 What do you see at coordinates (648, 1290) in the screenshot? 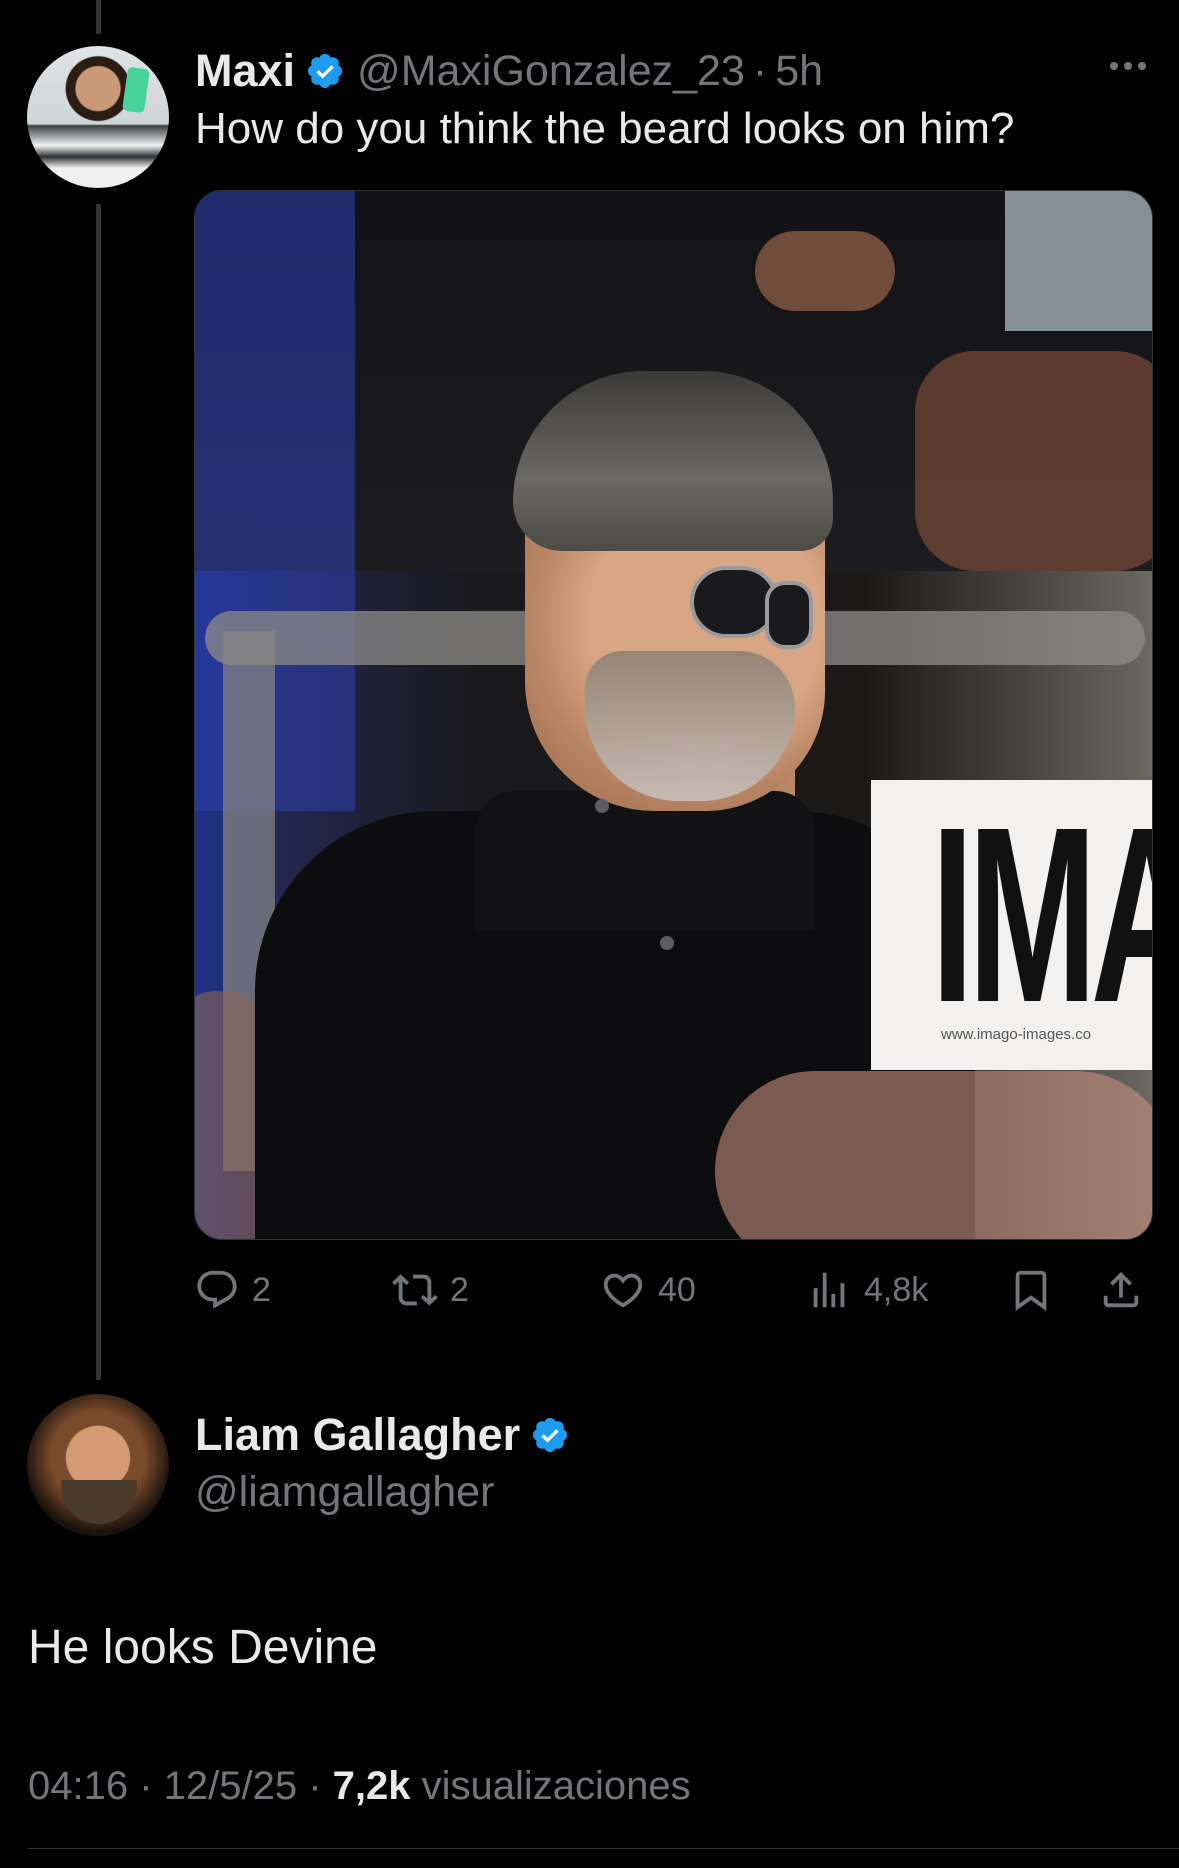
I see `like-button: 40` at bounding box center [648, 1290].